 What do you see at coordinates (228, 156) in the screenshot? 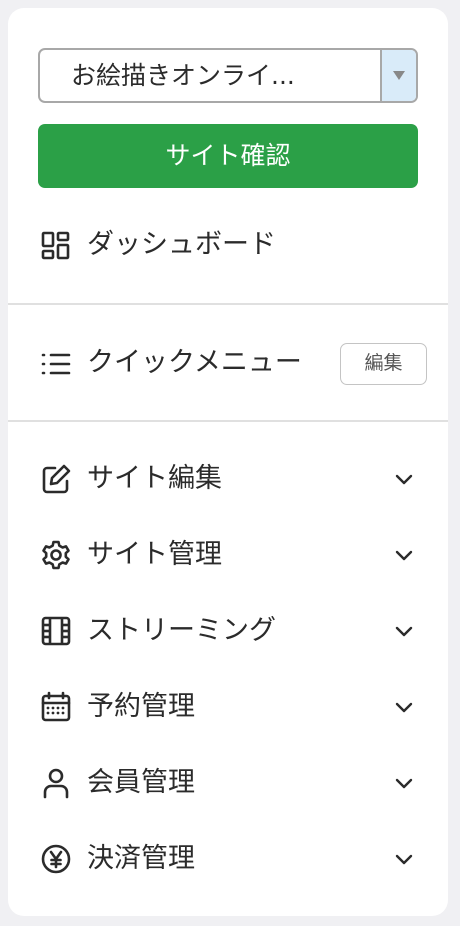
I see `site-check-button: サイト確認` at bounding box center [228, 156].